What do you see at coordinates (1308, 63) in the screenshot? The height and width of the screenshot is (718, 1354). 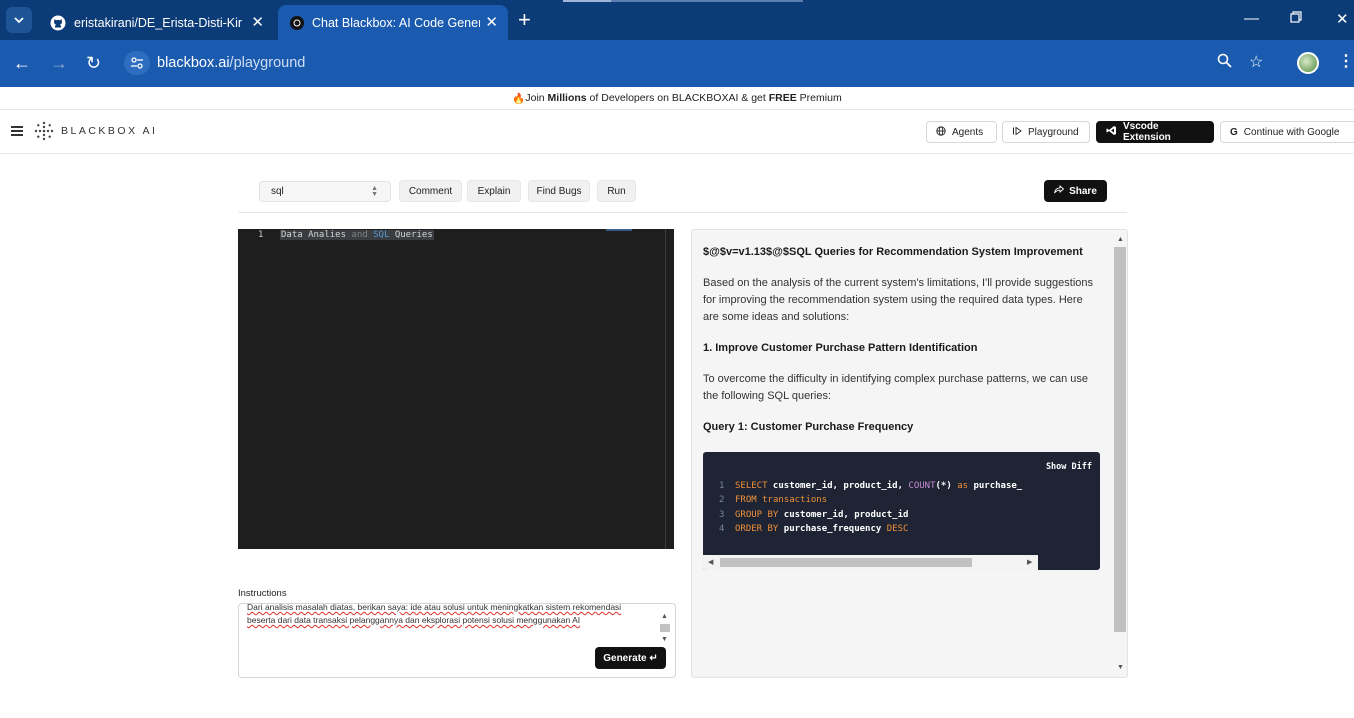 I see `profile-avatar` at bounding box center [1308, 63].